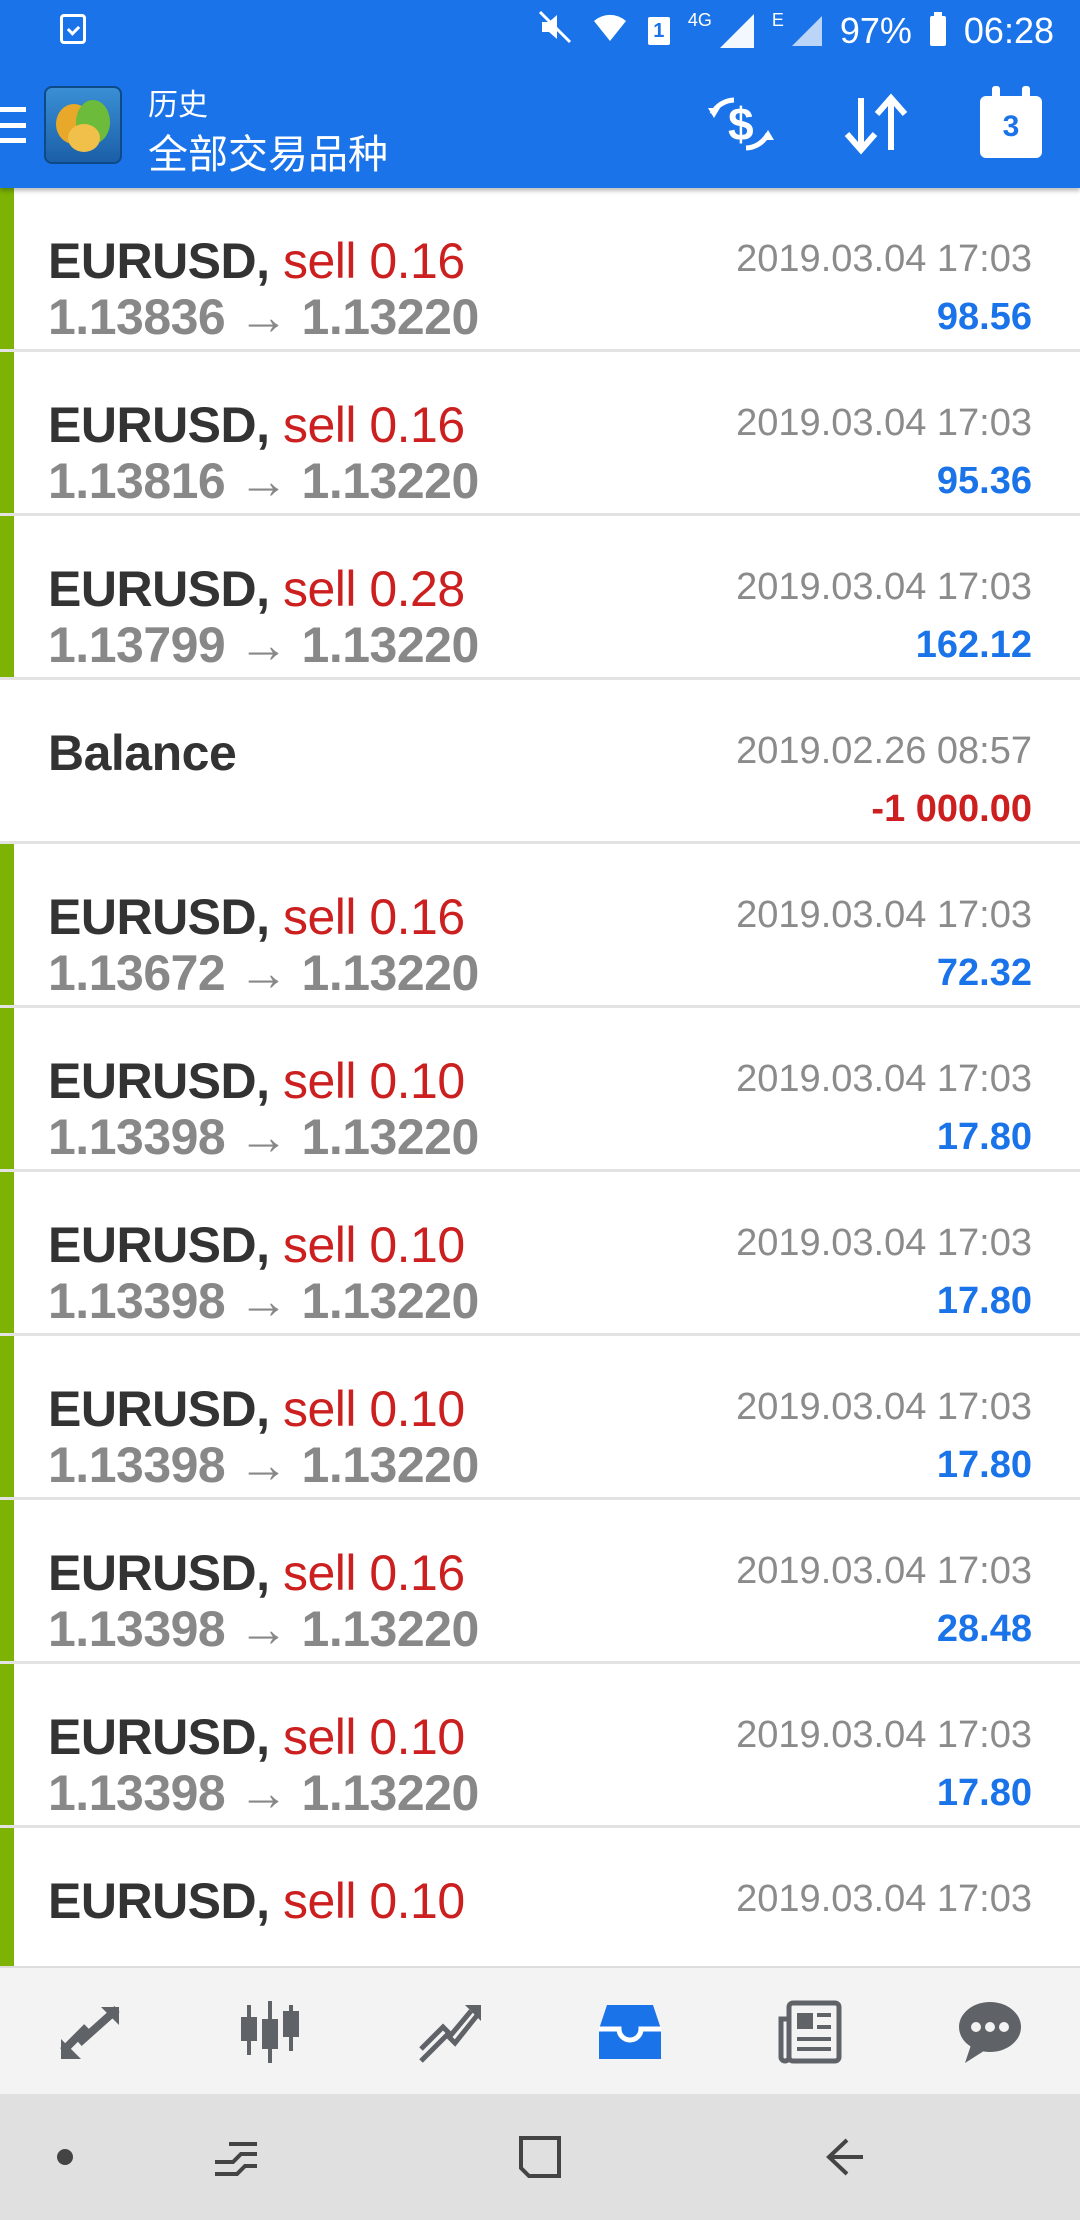 This screenshot has height=2220, width=1080. I want to click on mute-icon, so click(555, 31).